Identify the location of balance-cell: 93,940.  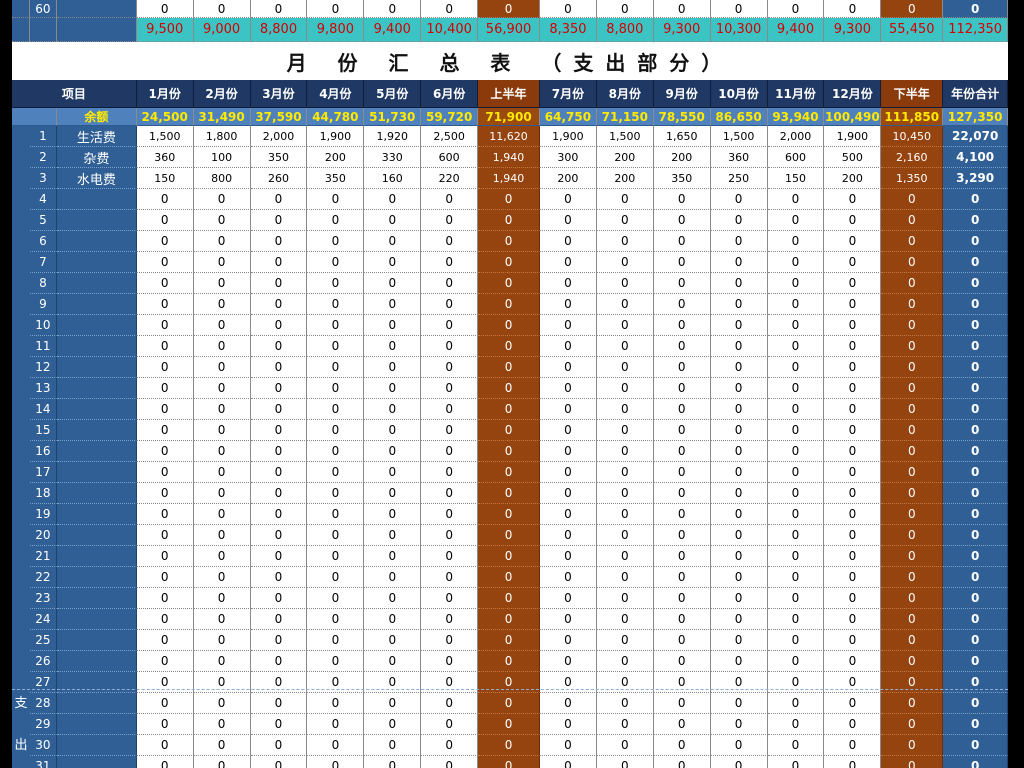
(796, 117).